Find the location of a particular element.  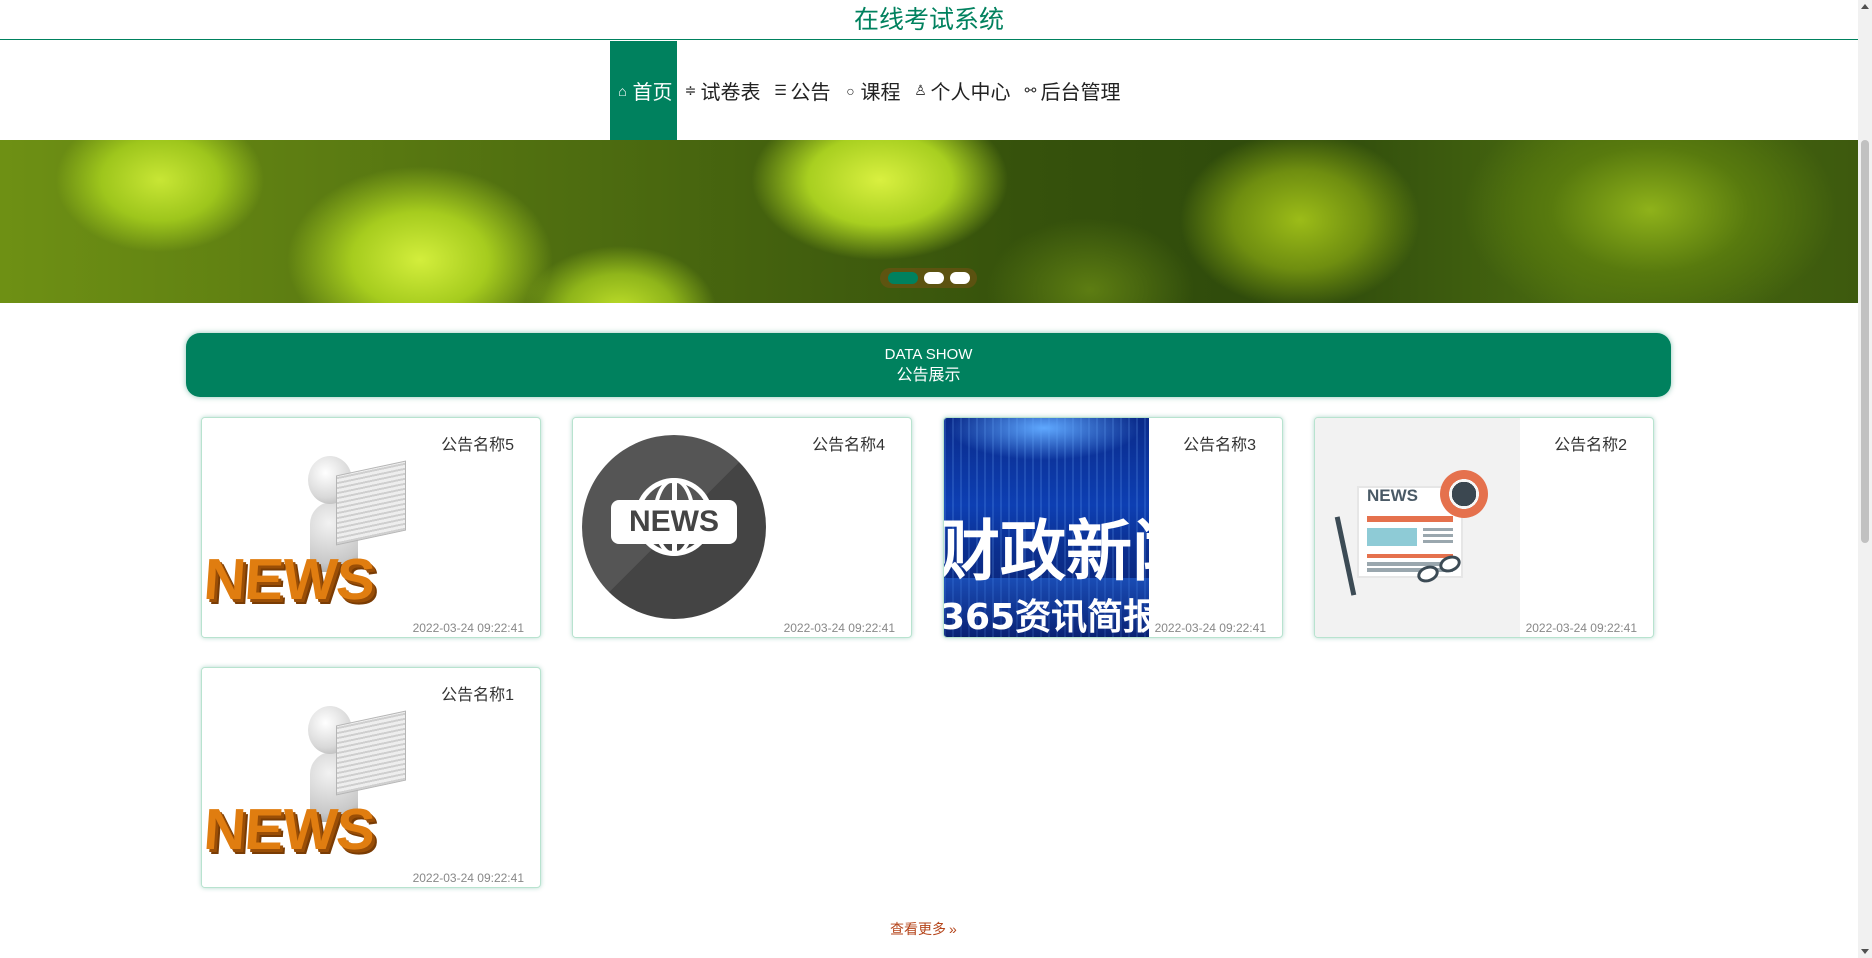

thumb-headline-text: 财政新闻 is located at coordinates (1046, 551).